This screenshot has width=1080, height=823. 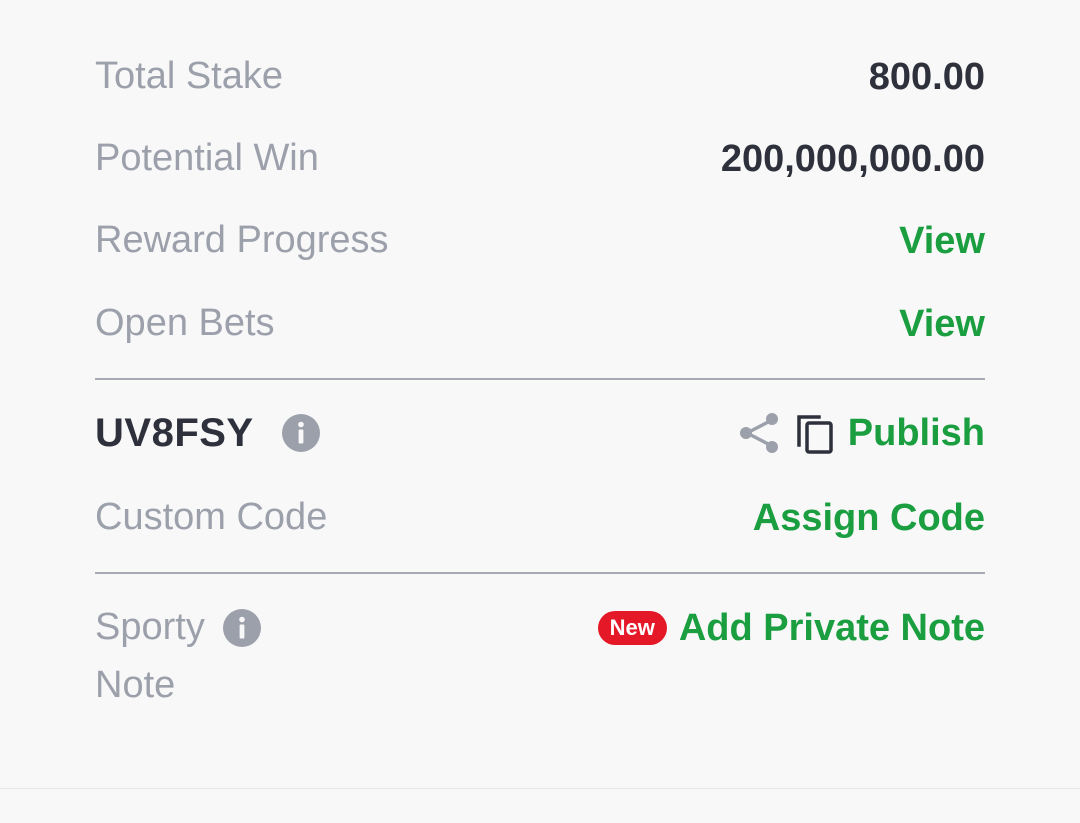 I want to click on booking-code-group: UV8FSY, so click(x=207, y=433).